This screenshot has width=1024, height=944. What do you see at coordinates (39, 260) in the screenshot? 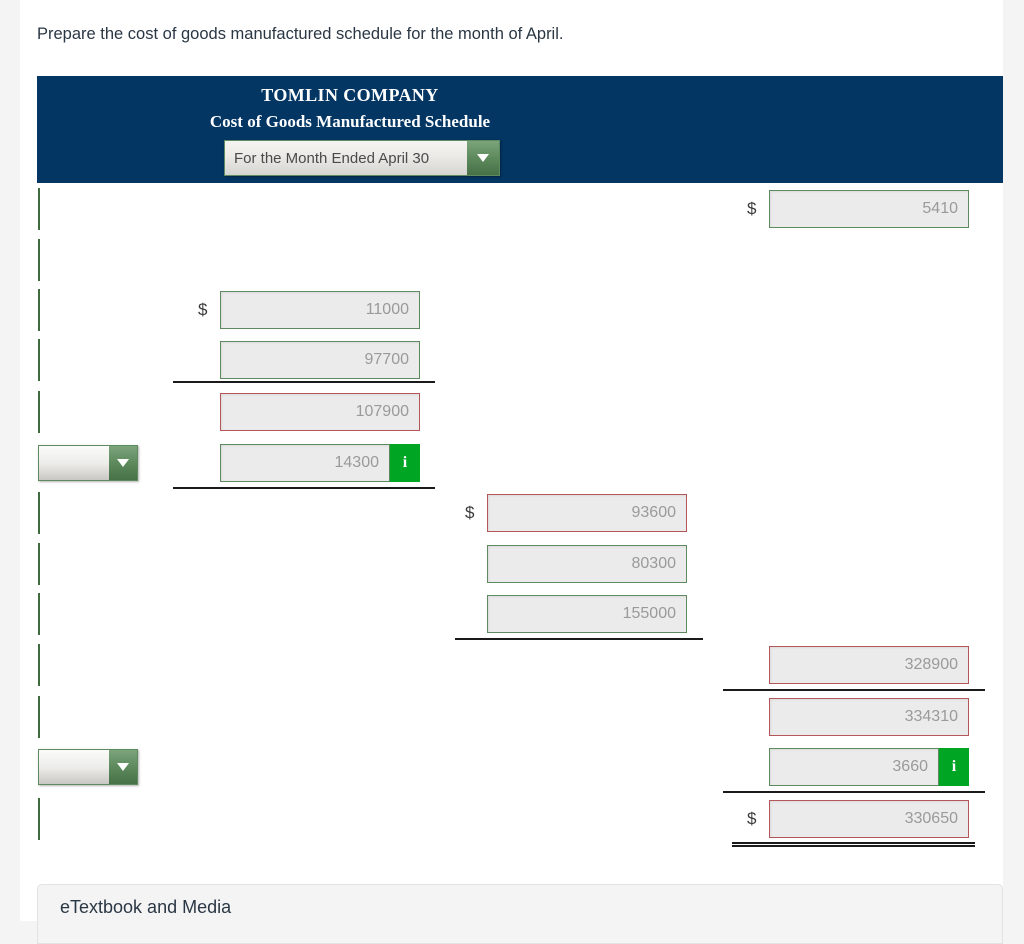
I see `account-label-field-r2` at bounding box center [39, 260].